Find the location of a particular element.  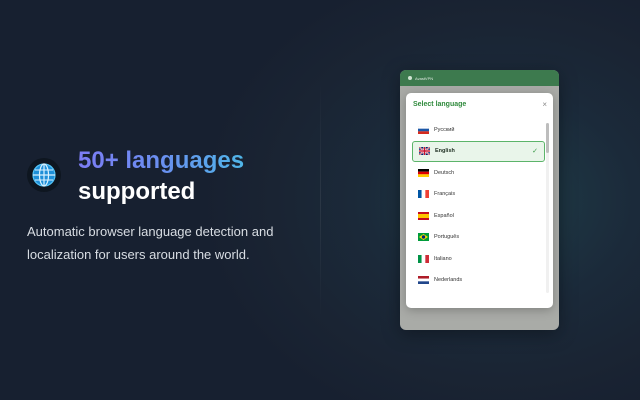

section-divider is located at coordinates (320, 200).